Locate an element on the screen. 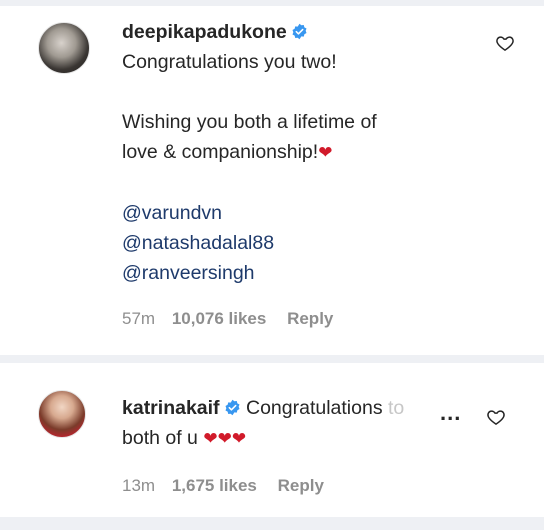 Image resolution: width=544 pixels, height=530 pixels. avatar-deepikapadukone is located at coordinates (64, 48).